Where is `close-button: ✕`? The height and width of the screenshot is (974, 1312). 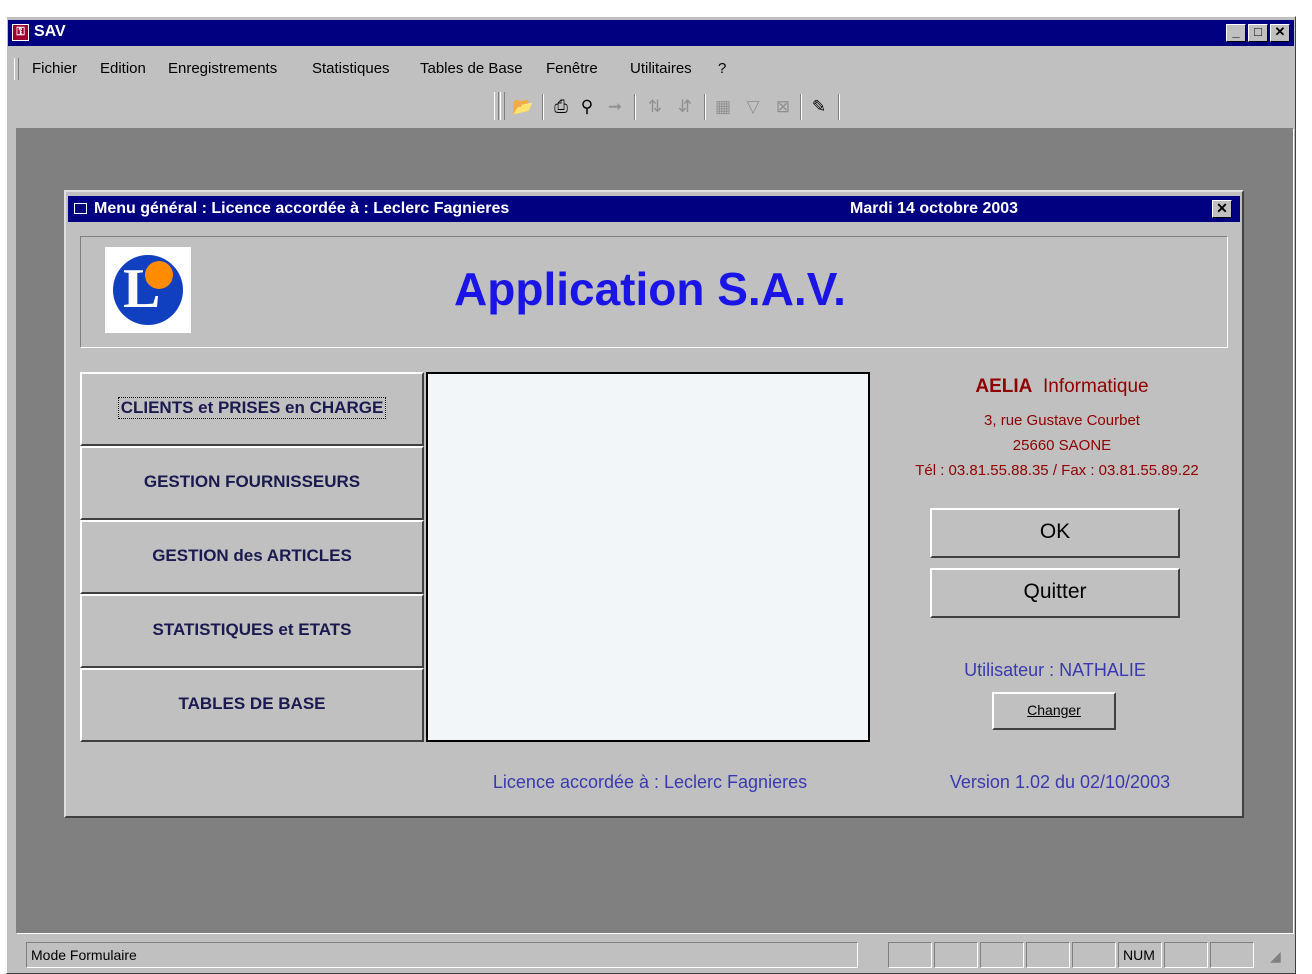
close-button: ✕ is located at coordinates (1280, 33).